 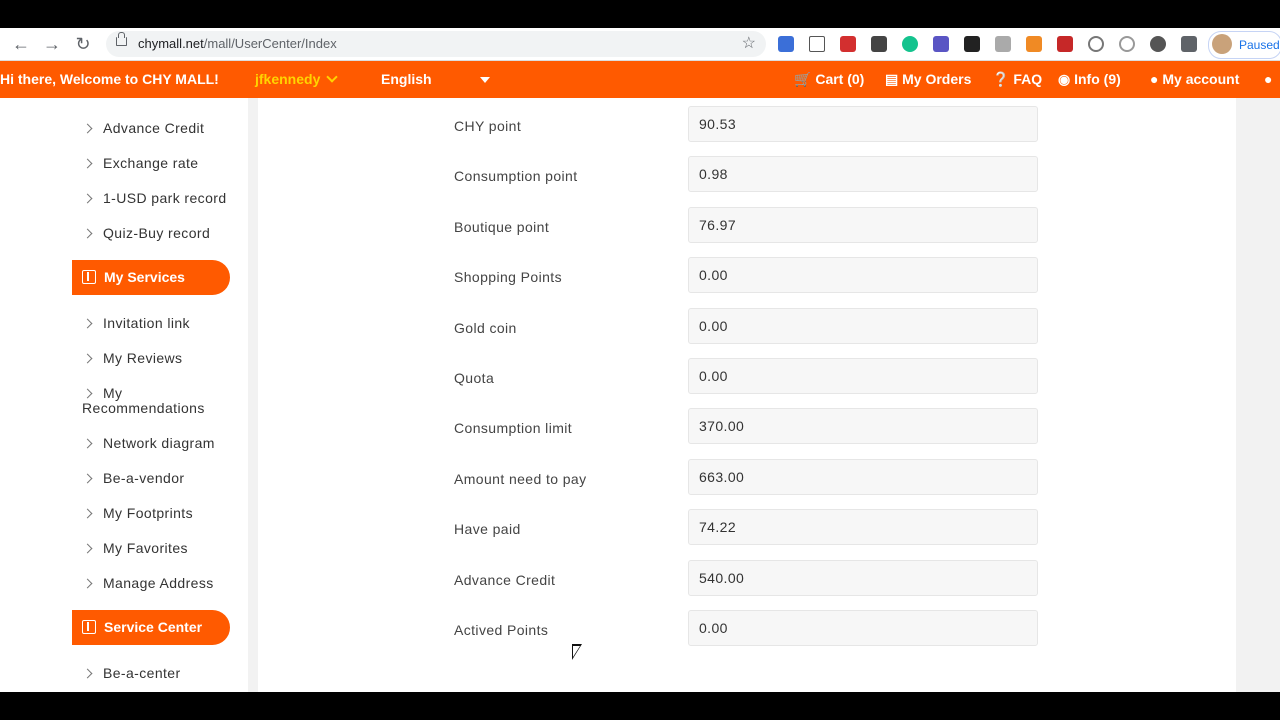 What do you see at coordinates (102, 393) in the screenshot?
I see `sidebar-item-my-recommendations: My` at bounding box center [102, 393].